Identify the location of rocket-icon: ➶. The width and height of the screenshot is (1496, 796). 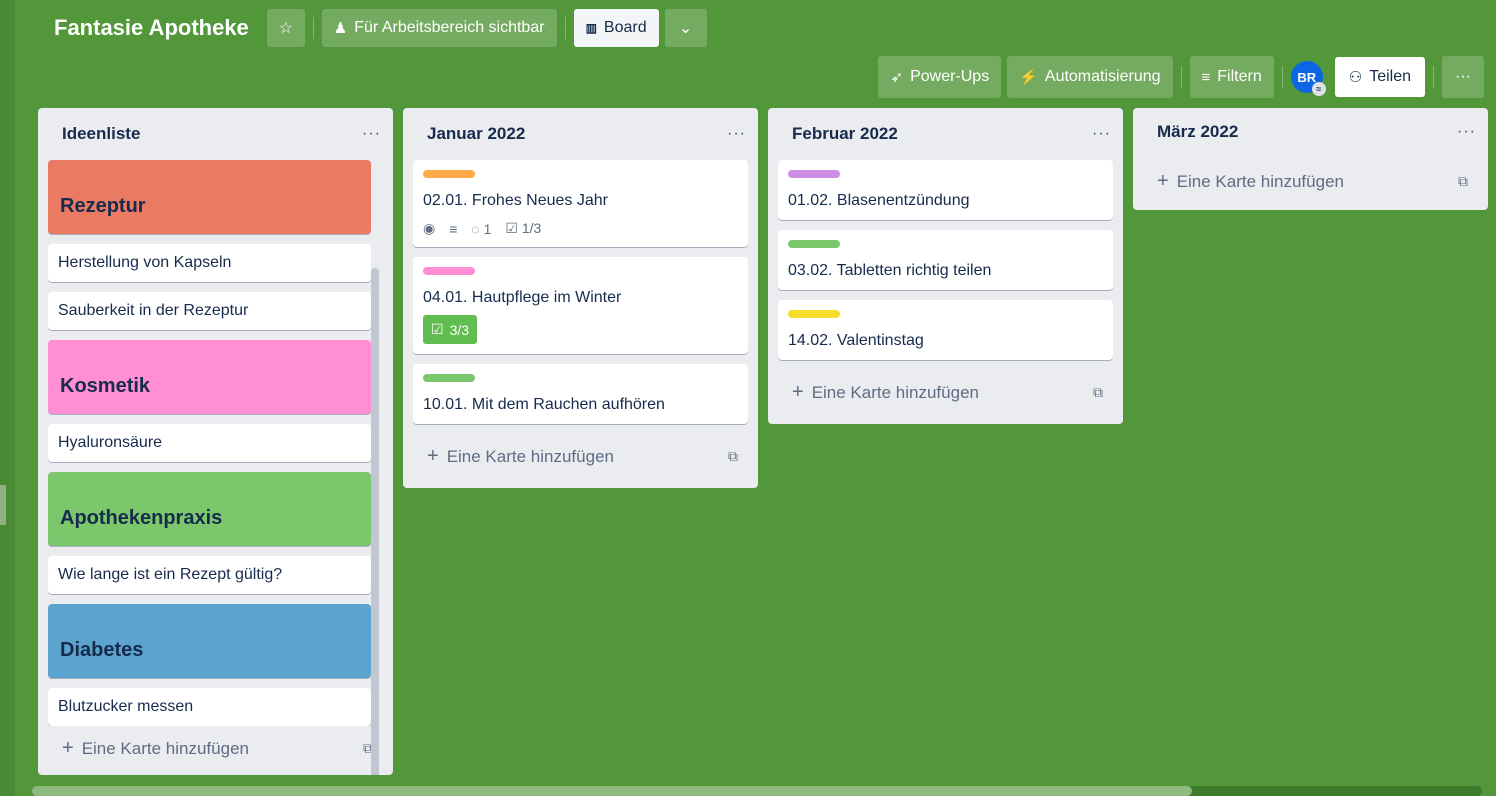
(897, 77).